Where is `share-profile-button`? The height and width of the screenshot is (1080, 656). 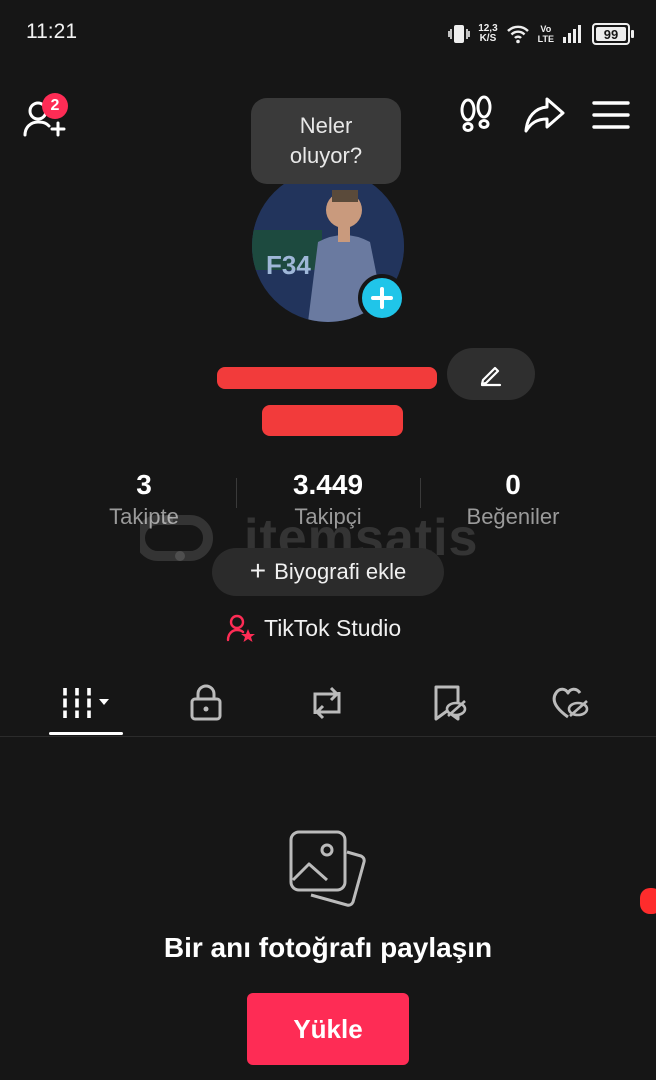 share-profile-button is located at coordinates (544, 115).